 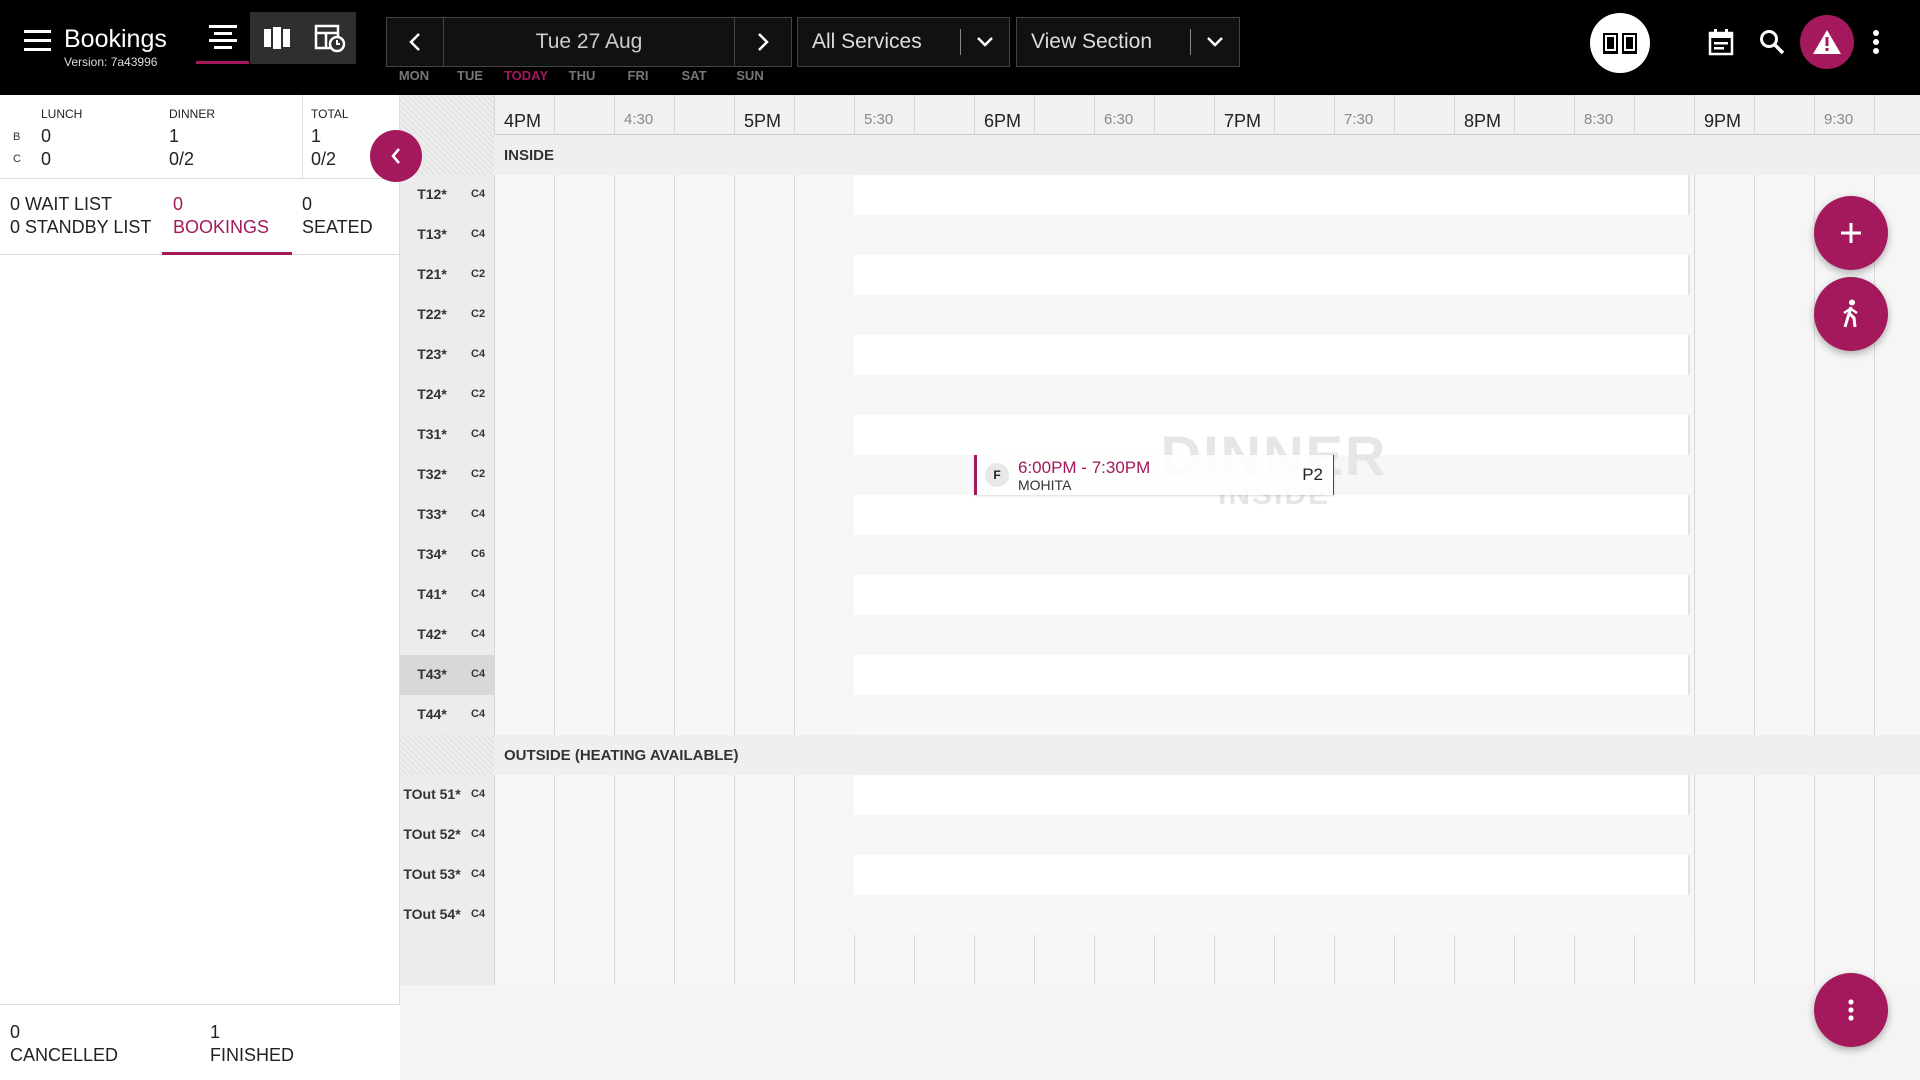 I want to click on more-vert-icon, so click(x=1876, y=42).